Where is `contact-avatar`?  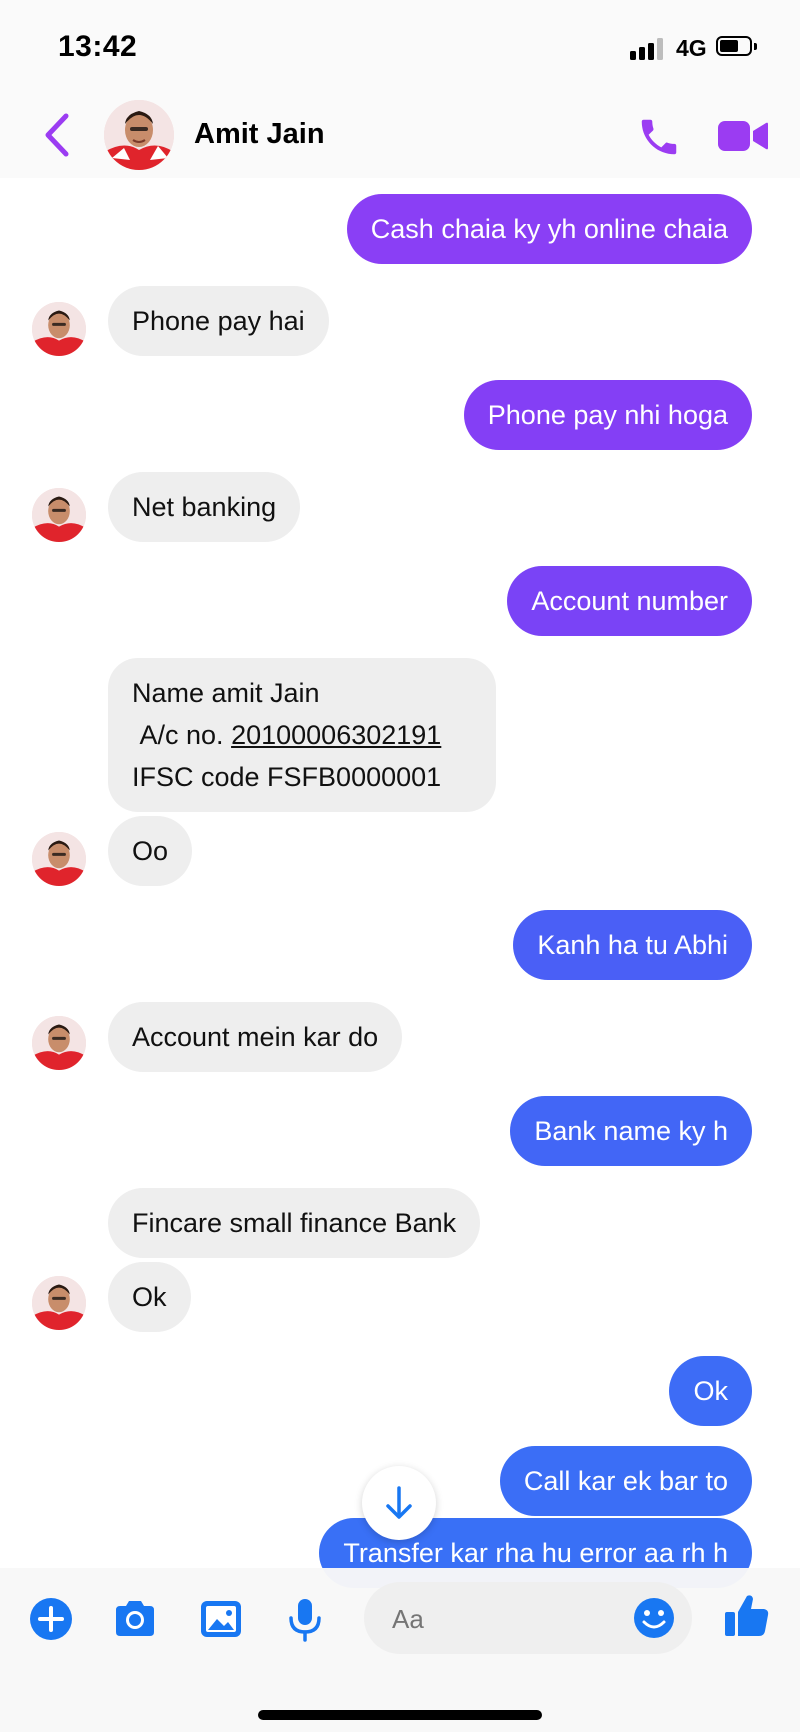 contact-avatar is located at coordinates (139, 135).